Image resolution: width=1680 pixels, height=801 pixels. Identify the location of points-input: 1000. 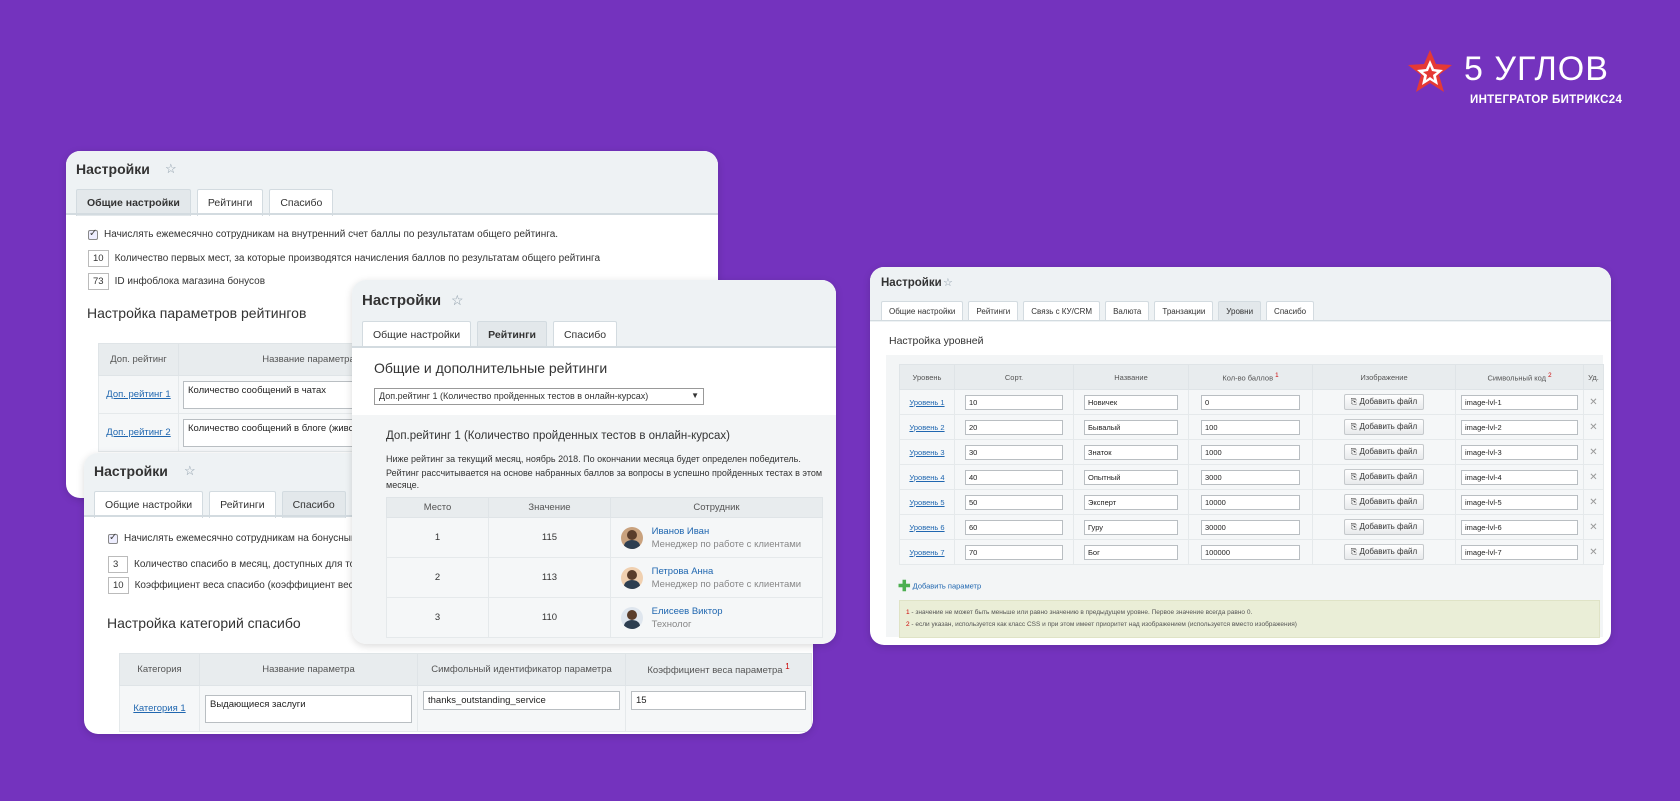
(1250, 452).